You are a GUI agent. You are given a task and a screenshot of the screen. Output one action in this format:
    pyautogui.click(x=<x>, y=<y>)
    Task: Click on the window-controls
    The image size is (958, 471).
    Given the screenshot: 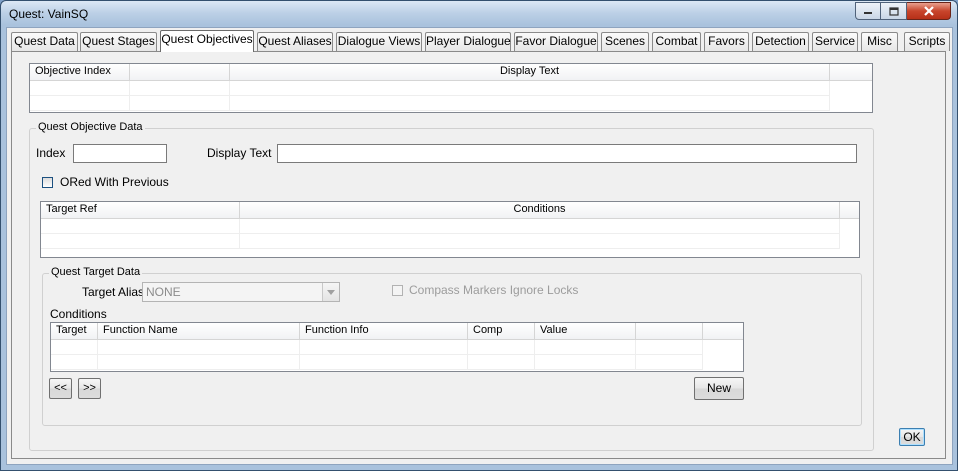 What is the action you would take?
    pyautogui.click(x=903, y=11)
    